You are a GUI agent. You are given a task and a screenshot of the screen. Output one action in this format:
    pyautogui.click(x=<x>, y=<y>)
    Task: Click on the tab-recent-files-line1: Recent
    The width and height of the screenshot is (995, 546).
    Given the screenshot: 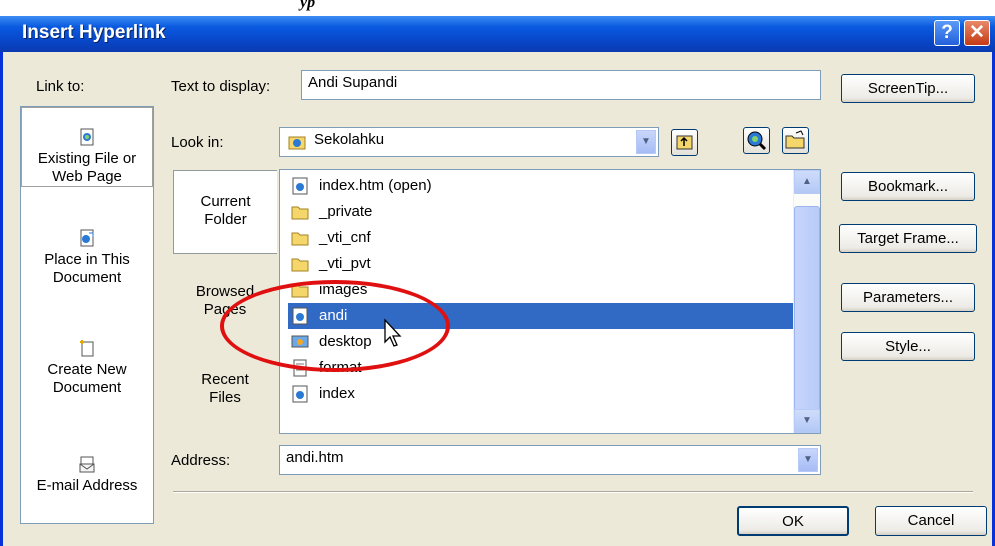 What is the action you would take?
    pyautogui.click(x=225, y=379)
    